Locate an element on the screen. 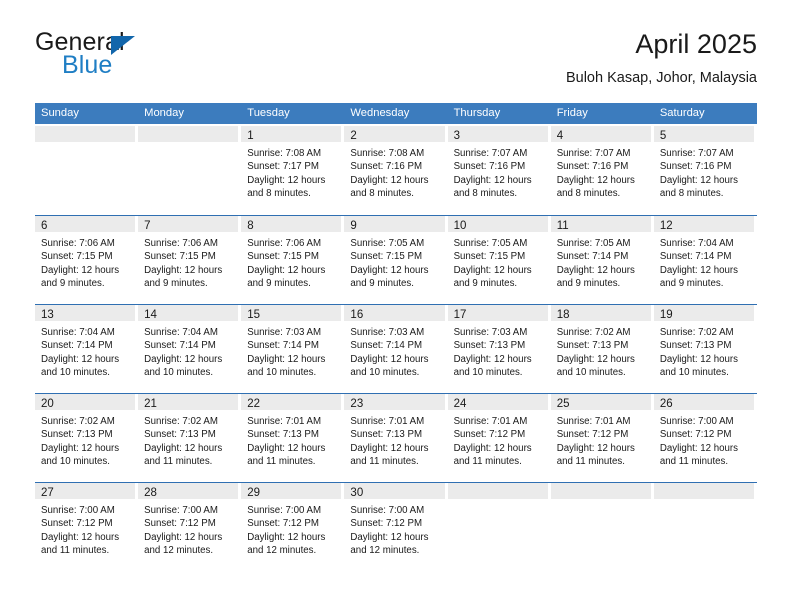  day-number-band: 30 is located at coordinates (394, 491).